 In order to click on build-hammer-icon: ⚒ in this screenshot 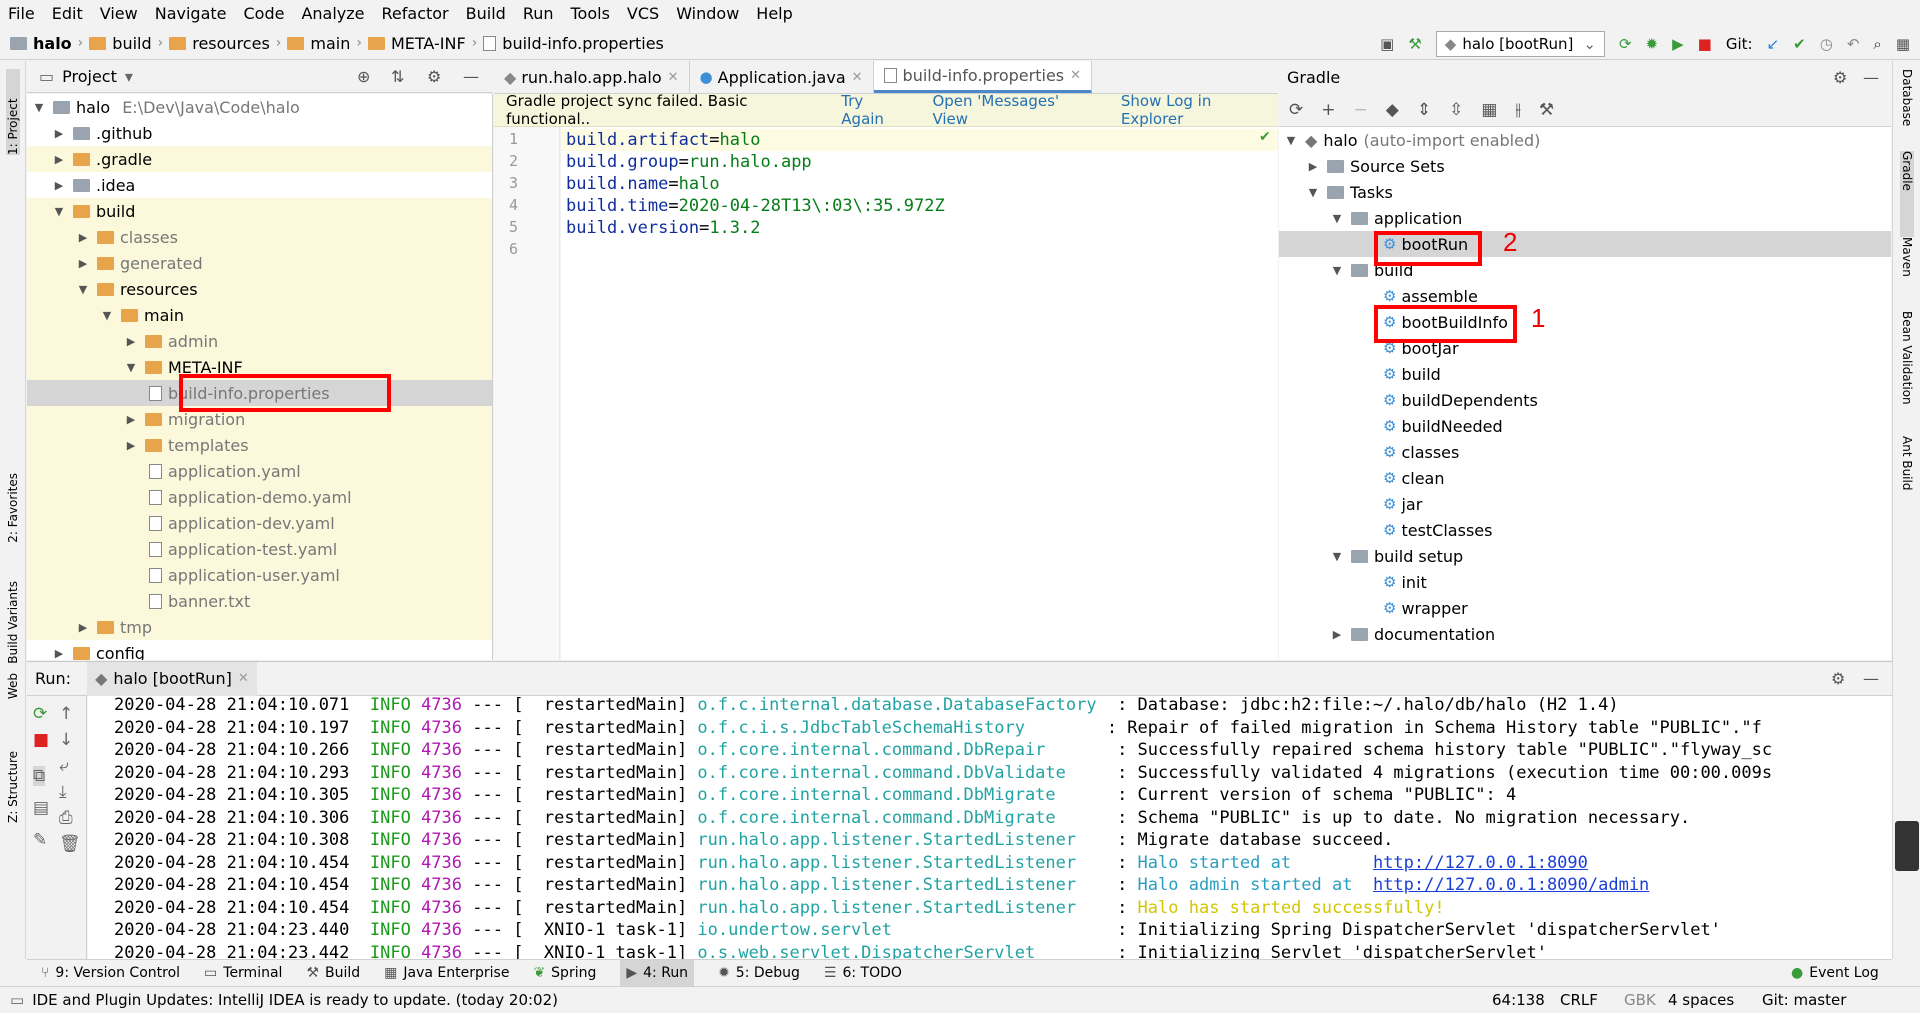, I will do `click(1414, 44)`.